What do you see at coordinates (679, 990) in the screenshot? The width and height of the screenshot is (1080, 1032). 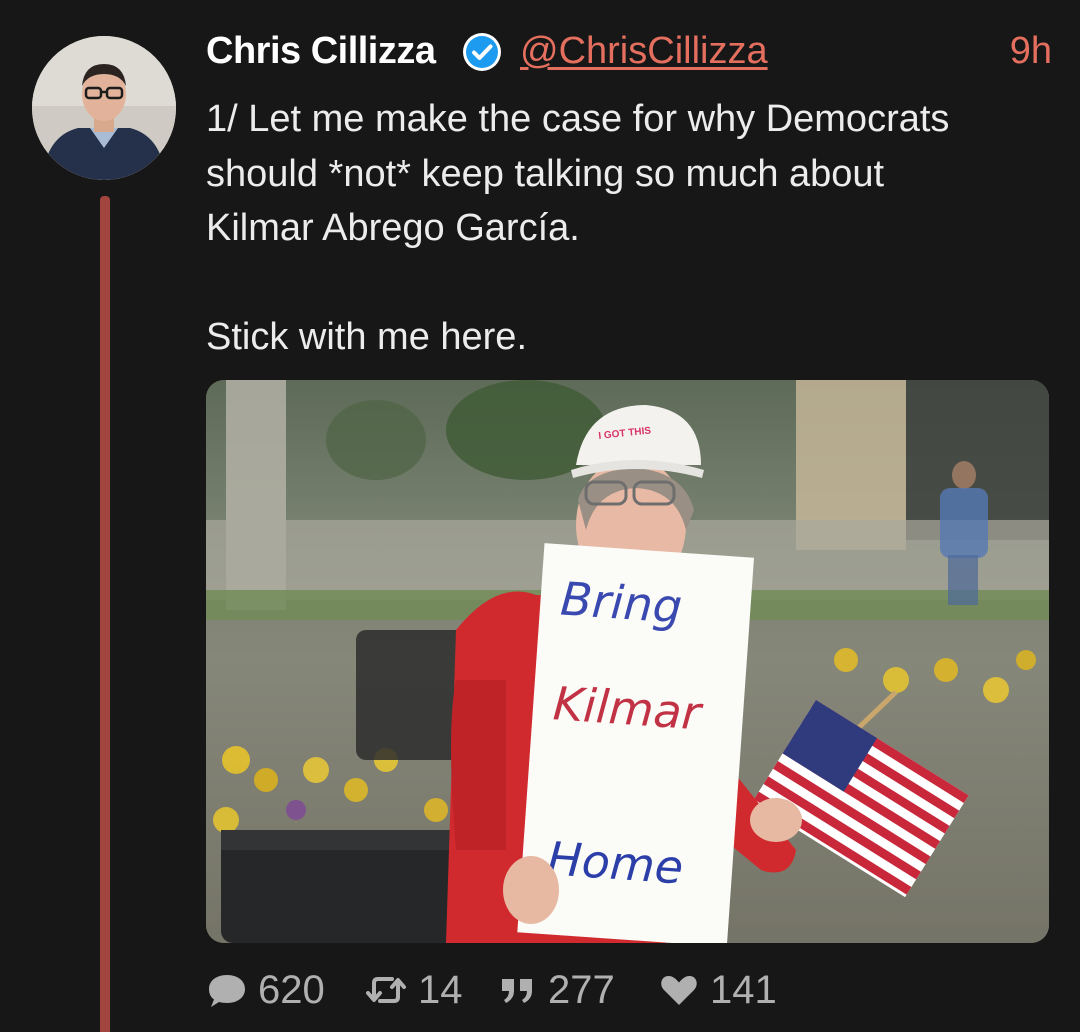 I see `heart-icon` at bounding box center [679, 990].